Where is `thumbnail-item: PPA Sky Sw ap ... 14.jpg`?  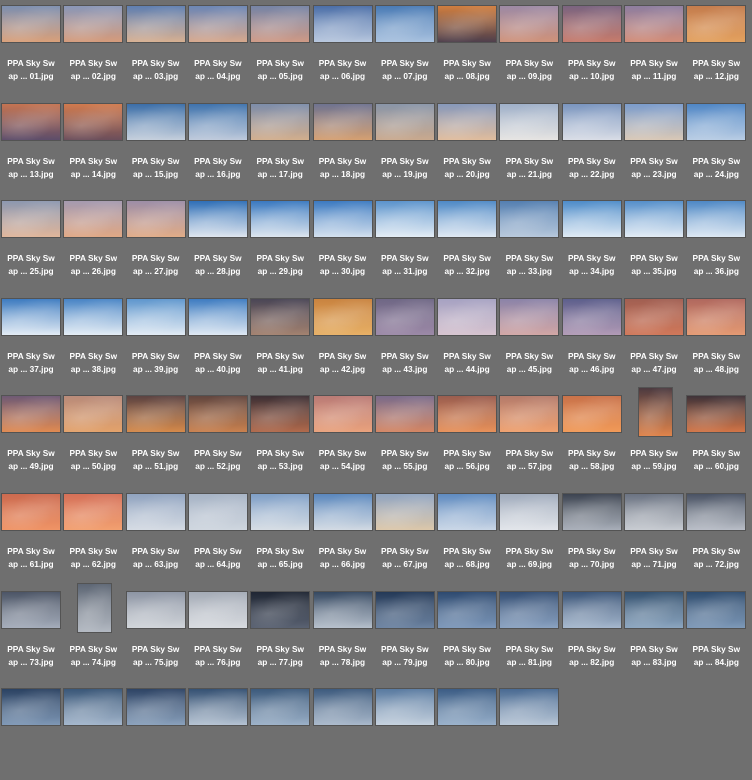
thumbnail-item: PPA Sky Sw ap ... 14.jpg is located at coordinates (93, 146).